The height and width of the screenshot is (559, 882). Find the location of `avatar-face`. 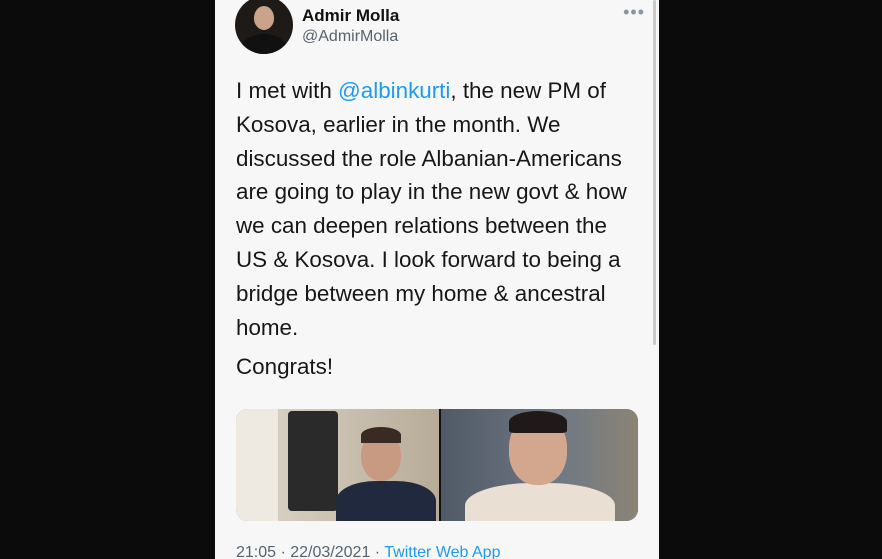

avatar-face is located at coordinates (264, 18).